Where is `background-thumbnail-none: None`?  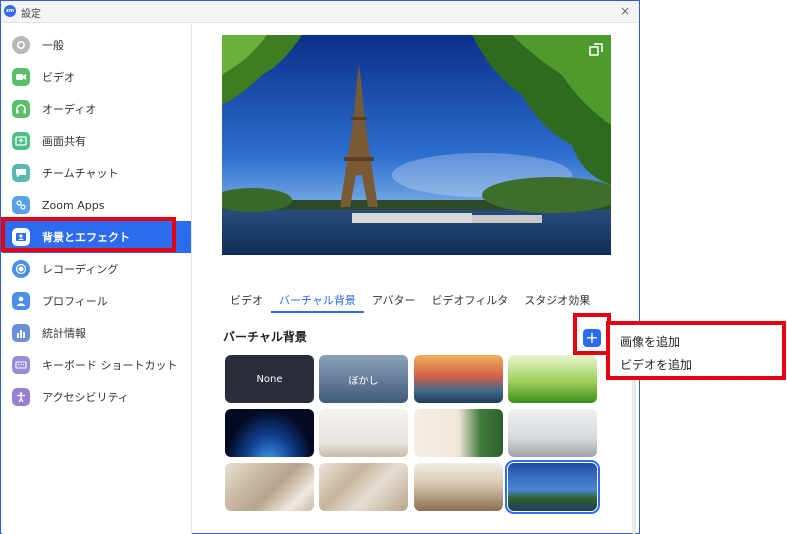 background-thumbnail-none: None is located at coordinates (269, 379).